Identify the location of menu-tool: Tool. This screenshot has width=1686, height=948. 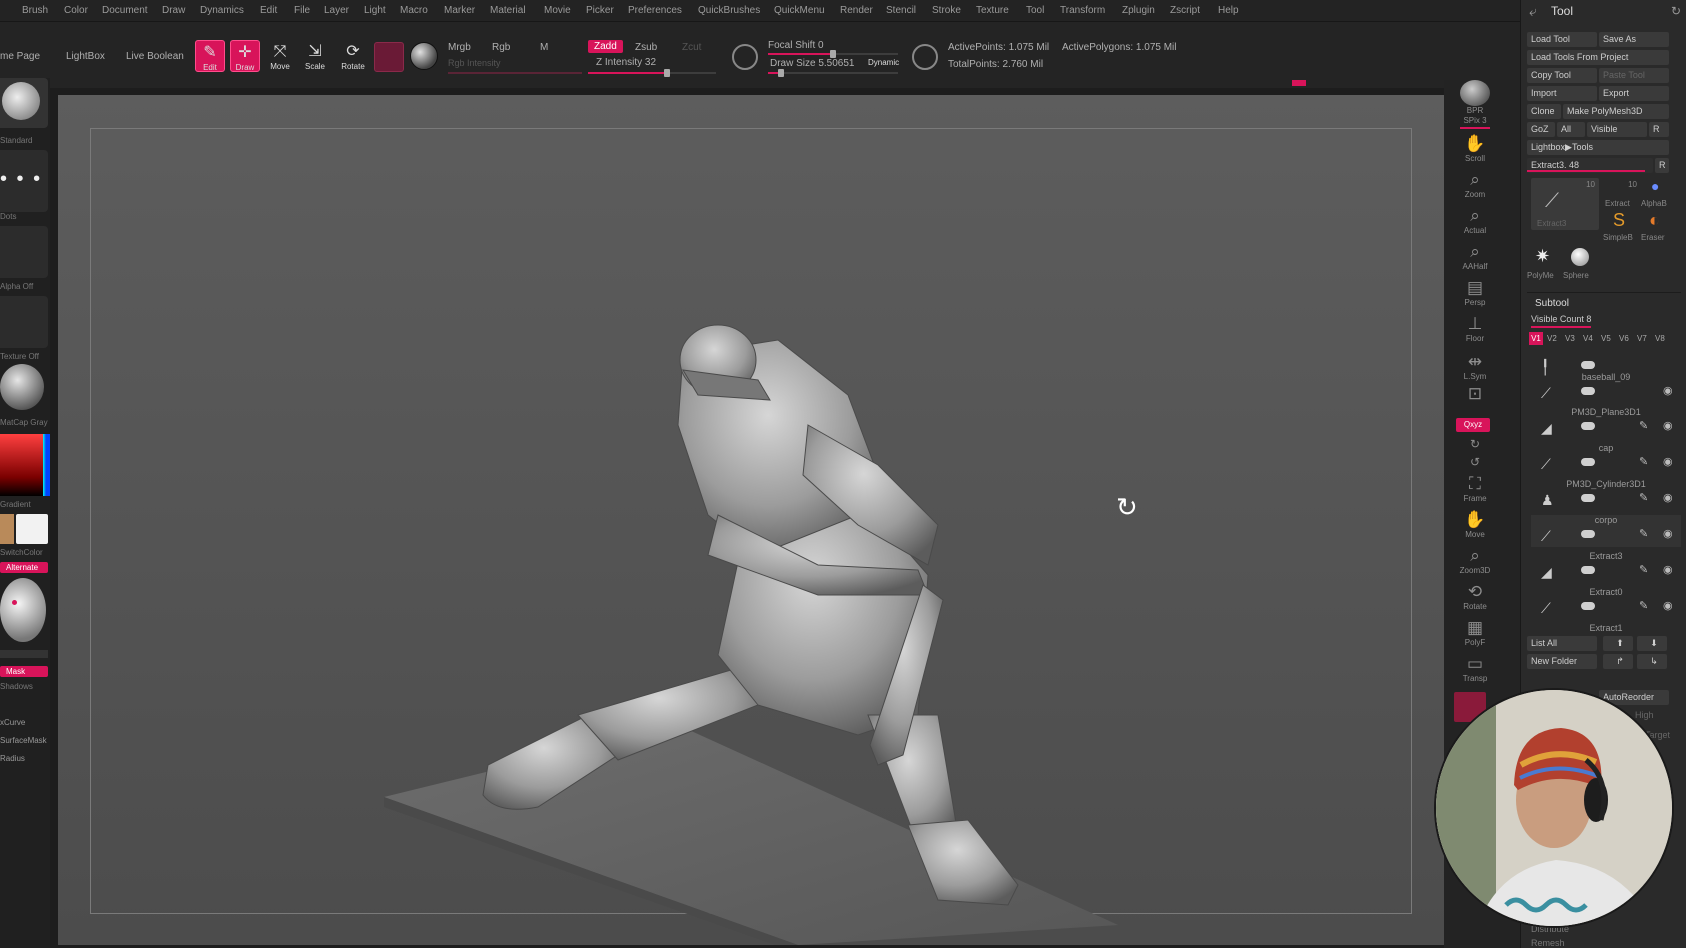
(1035, 10).